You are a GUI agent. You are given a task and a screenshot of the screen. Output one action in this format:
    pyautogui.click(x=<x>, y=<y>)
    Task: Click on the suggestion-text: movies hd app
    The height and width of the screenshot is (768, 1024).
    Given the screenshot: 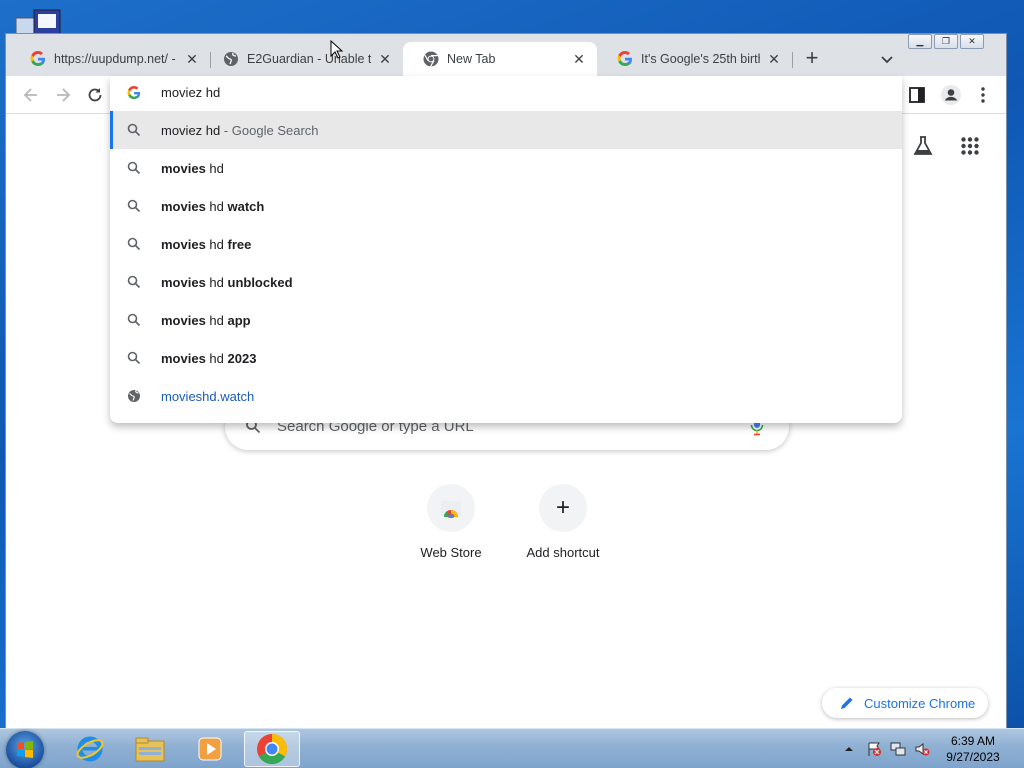 What is the action you would take?
    pyautogui.click(x=206, y=320)
    